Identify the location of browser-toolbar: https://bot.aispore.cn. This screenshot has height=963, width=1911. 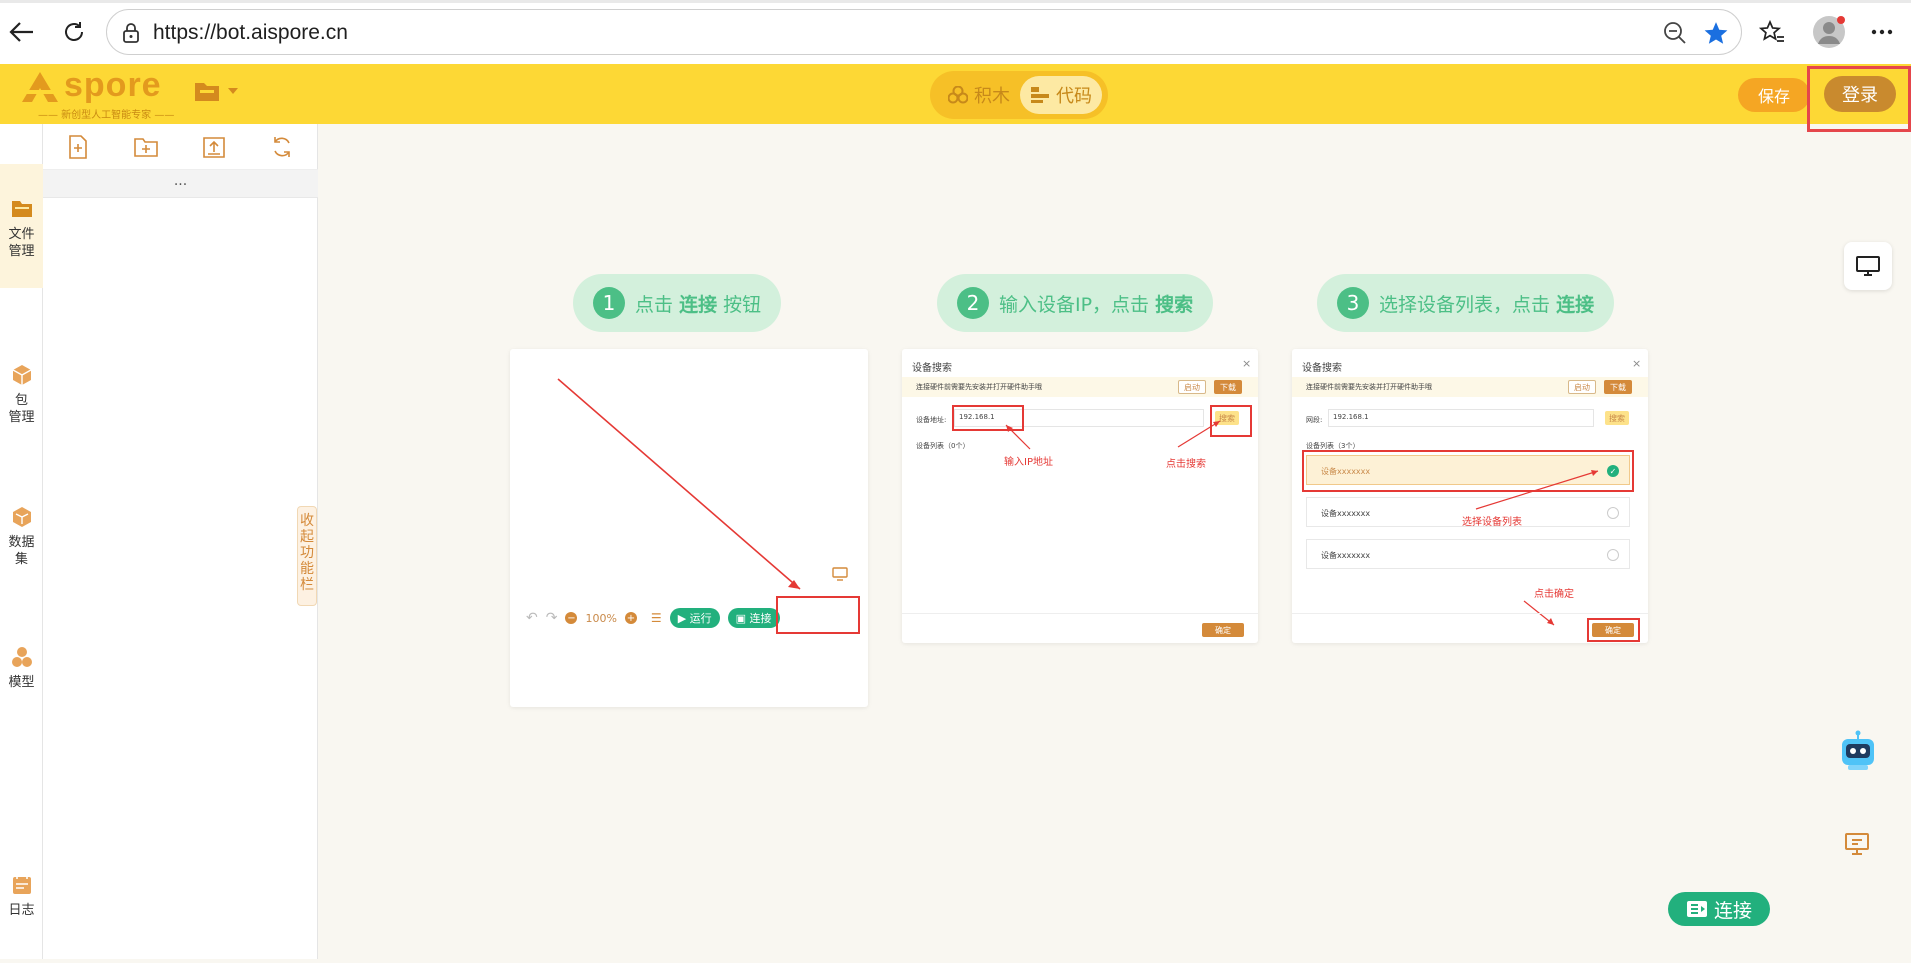
(955, 32).